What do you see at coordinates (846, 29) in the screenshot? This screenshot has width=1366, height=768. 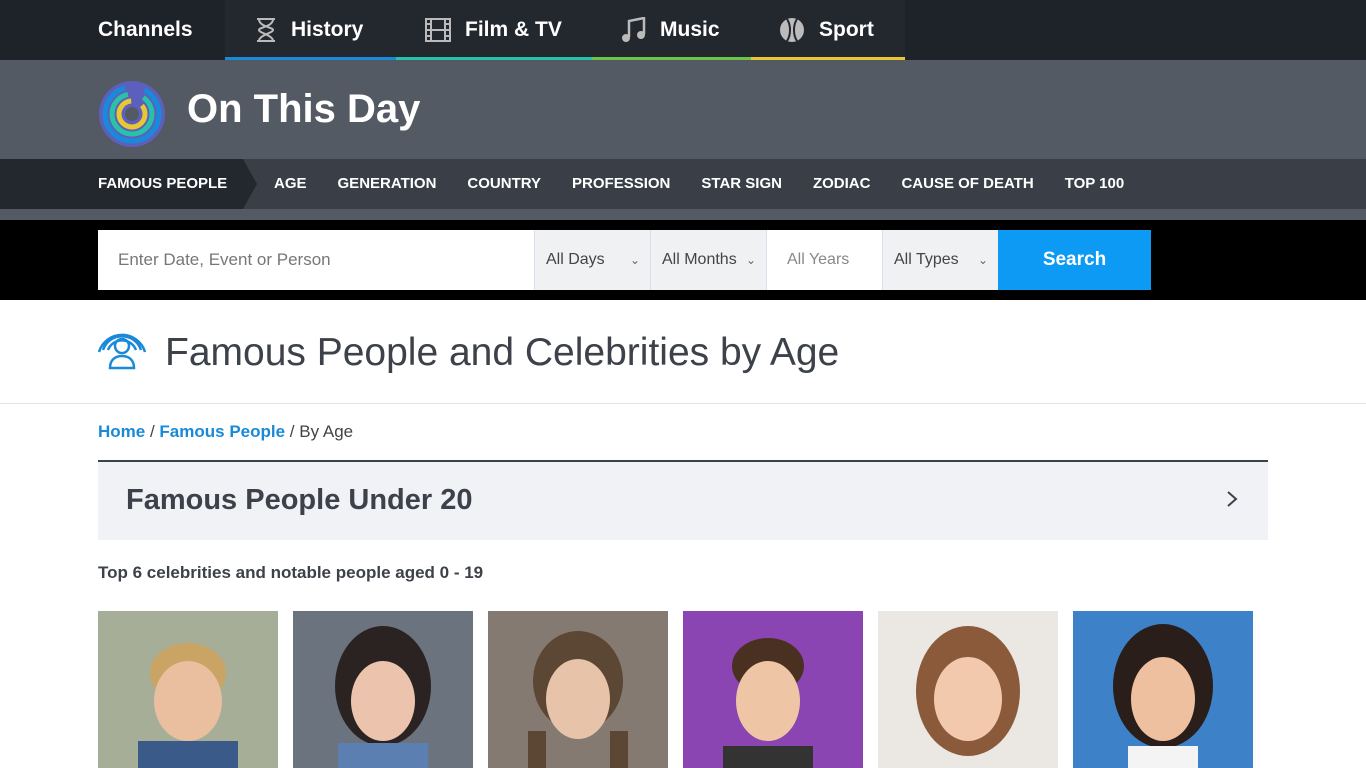 I see `channel-tab-label: Sport` at bounding box center [846, 29].